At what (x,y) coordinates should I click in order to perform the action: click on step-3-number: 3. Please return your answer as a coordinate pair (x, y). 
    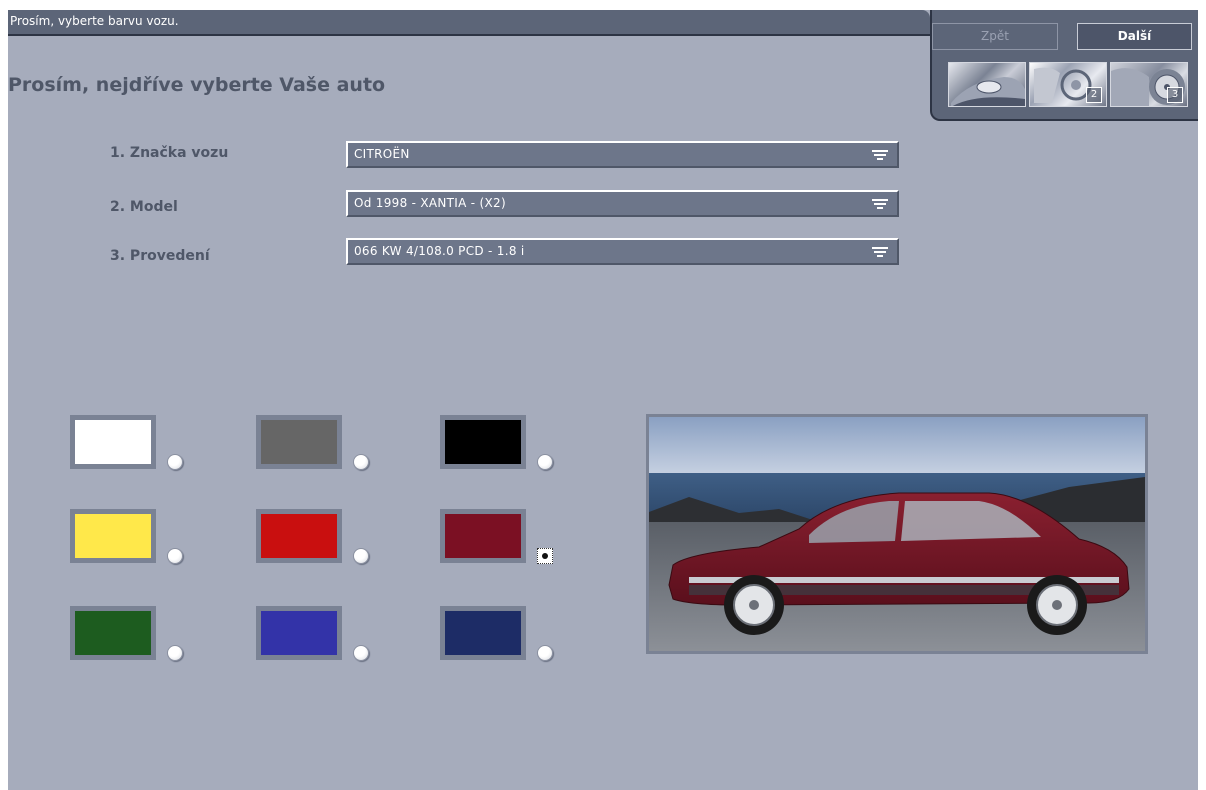
    Looking at the image, I should click on (1175, 95).